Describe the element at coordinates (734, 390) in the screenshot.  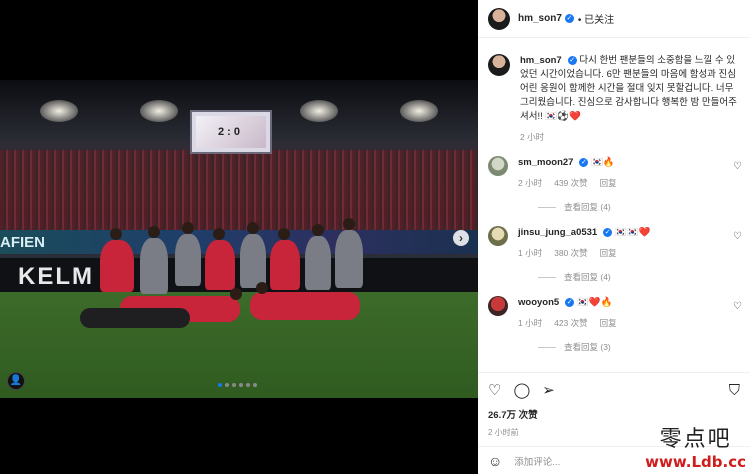
I see `bookmark-icon: ⛉` at that location.